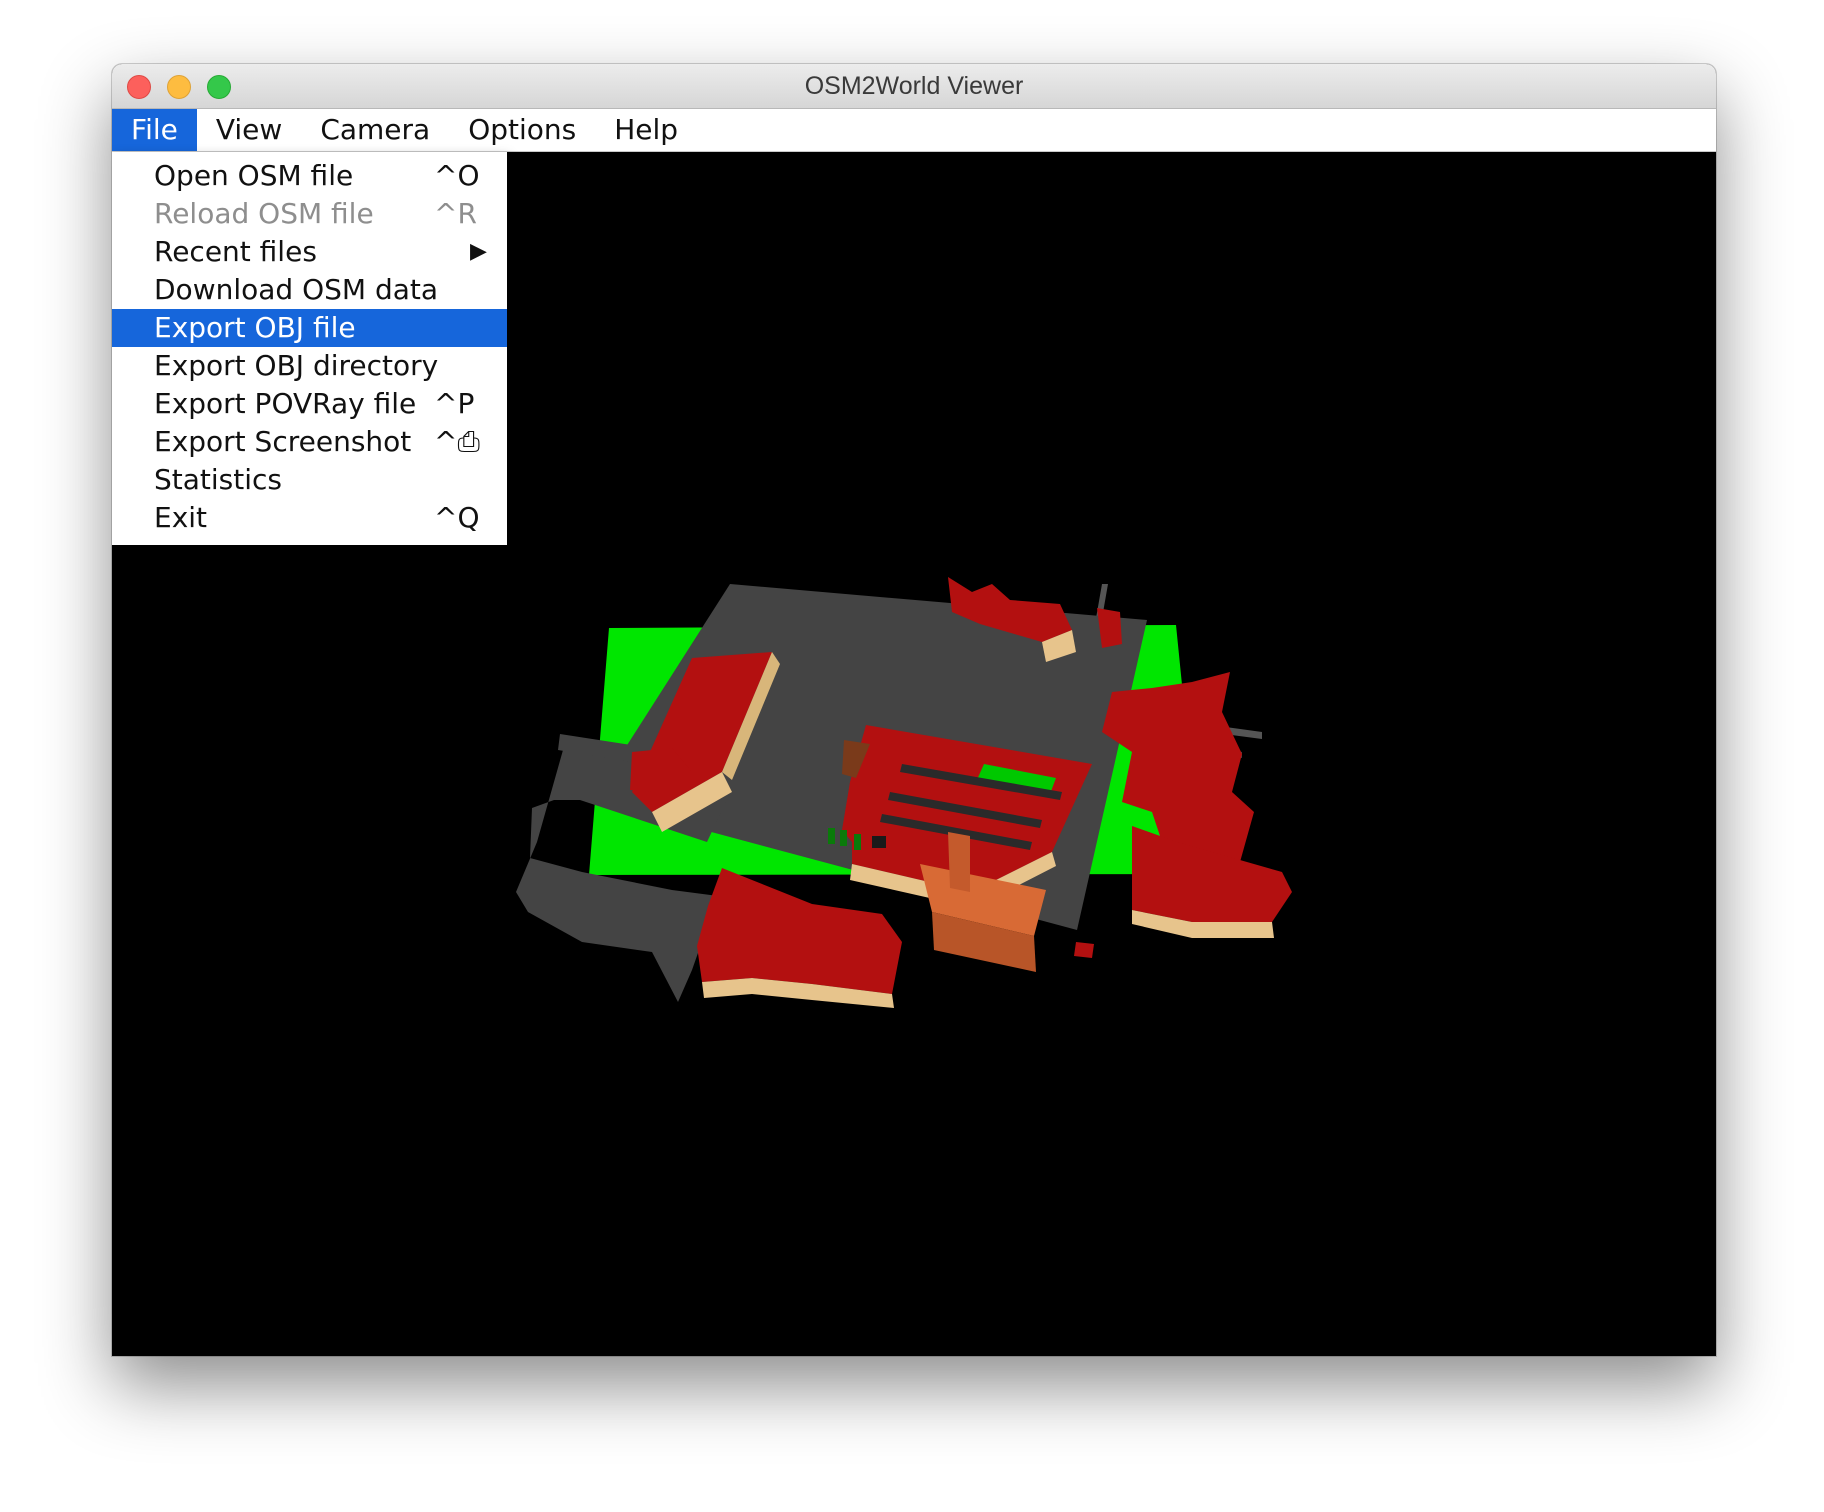  I want to click on menu-item-export-screenshot: Export Screenshot ^⎙, so click(309, 442).